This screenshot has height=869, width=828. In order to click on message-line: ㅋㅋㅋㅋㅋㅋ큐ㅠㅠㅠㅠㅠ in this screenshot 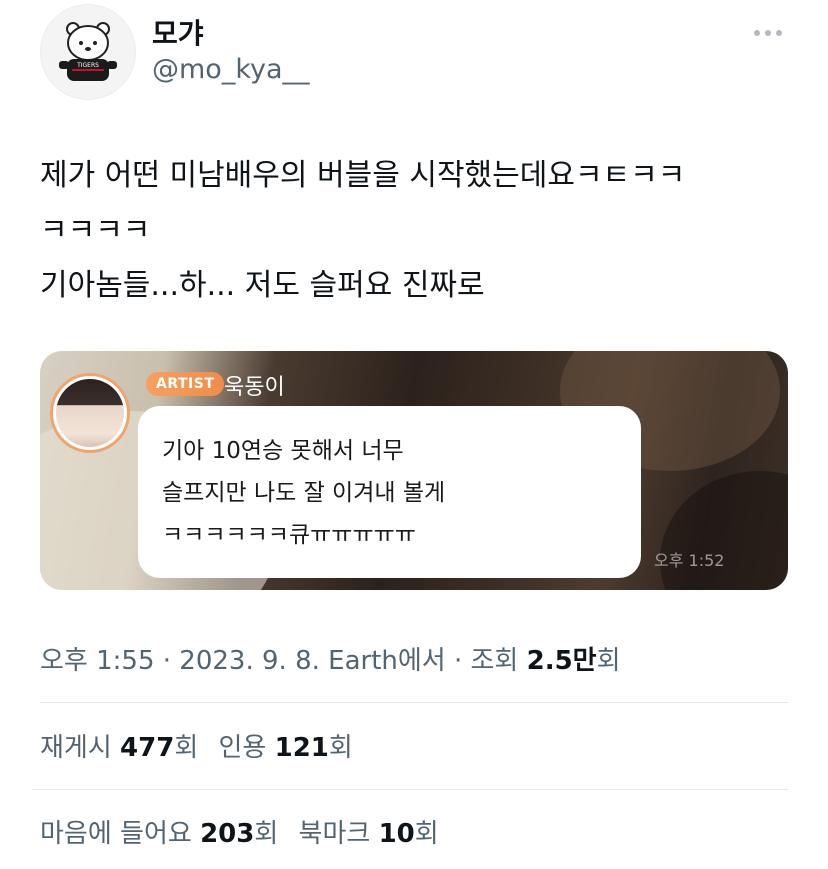, I will do `click(289, 535)`.